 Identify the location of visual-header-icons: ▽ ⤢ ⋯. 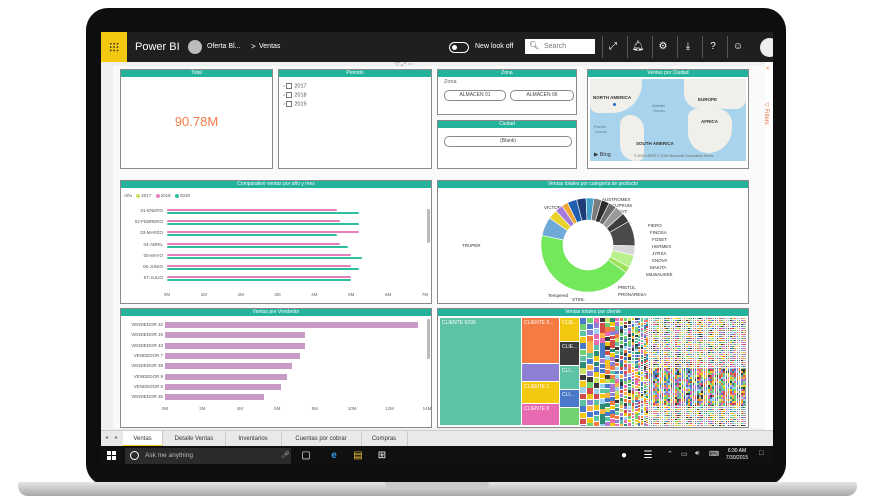
(404, 65).